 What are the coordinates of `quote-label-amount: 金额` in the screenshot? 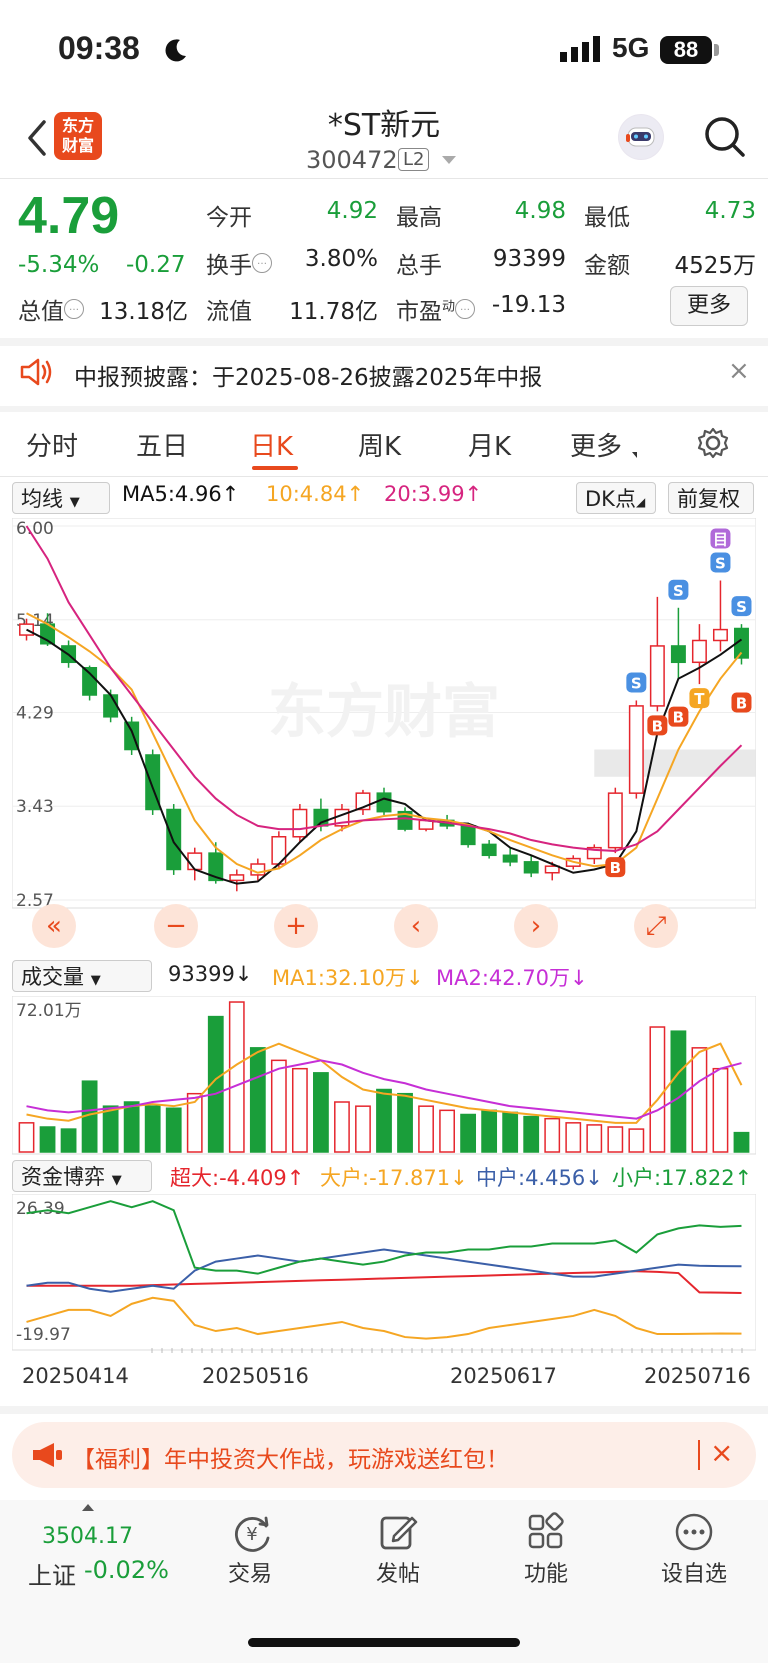 It's located at (607, 266).